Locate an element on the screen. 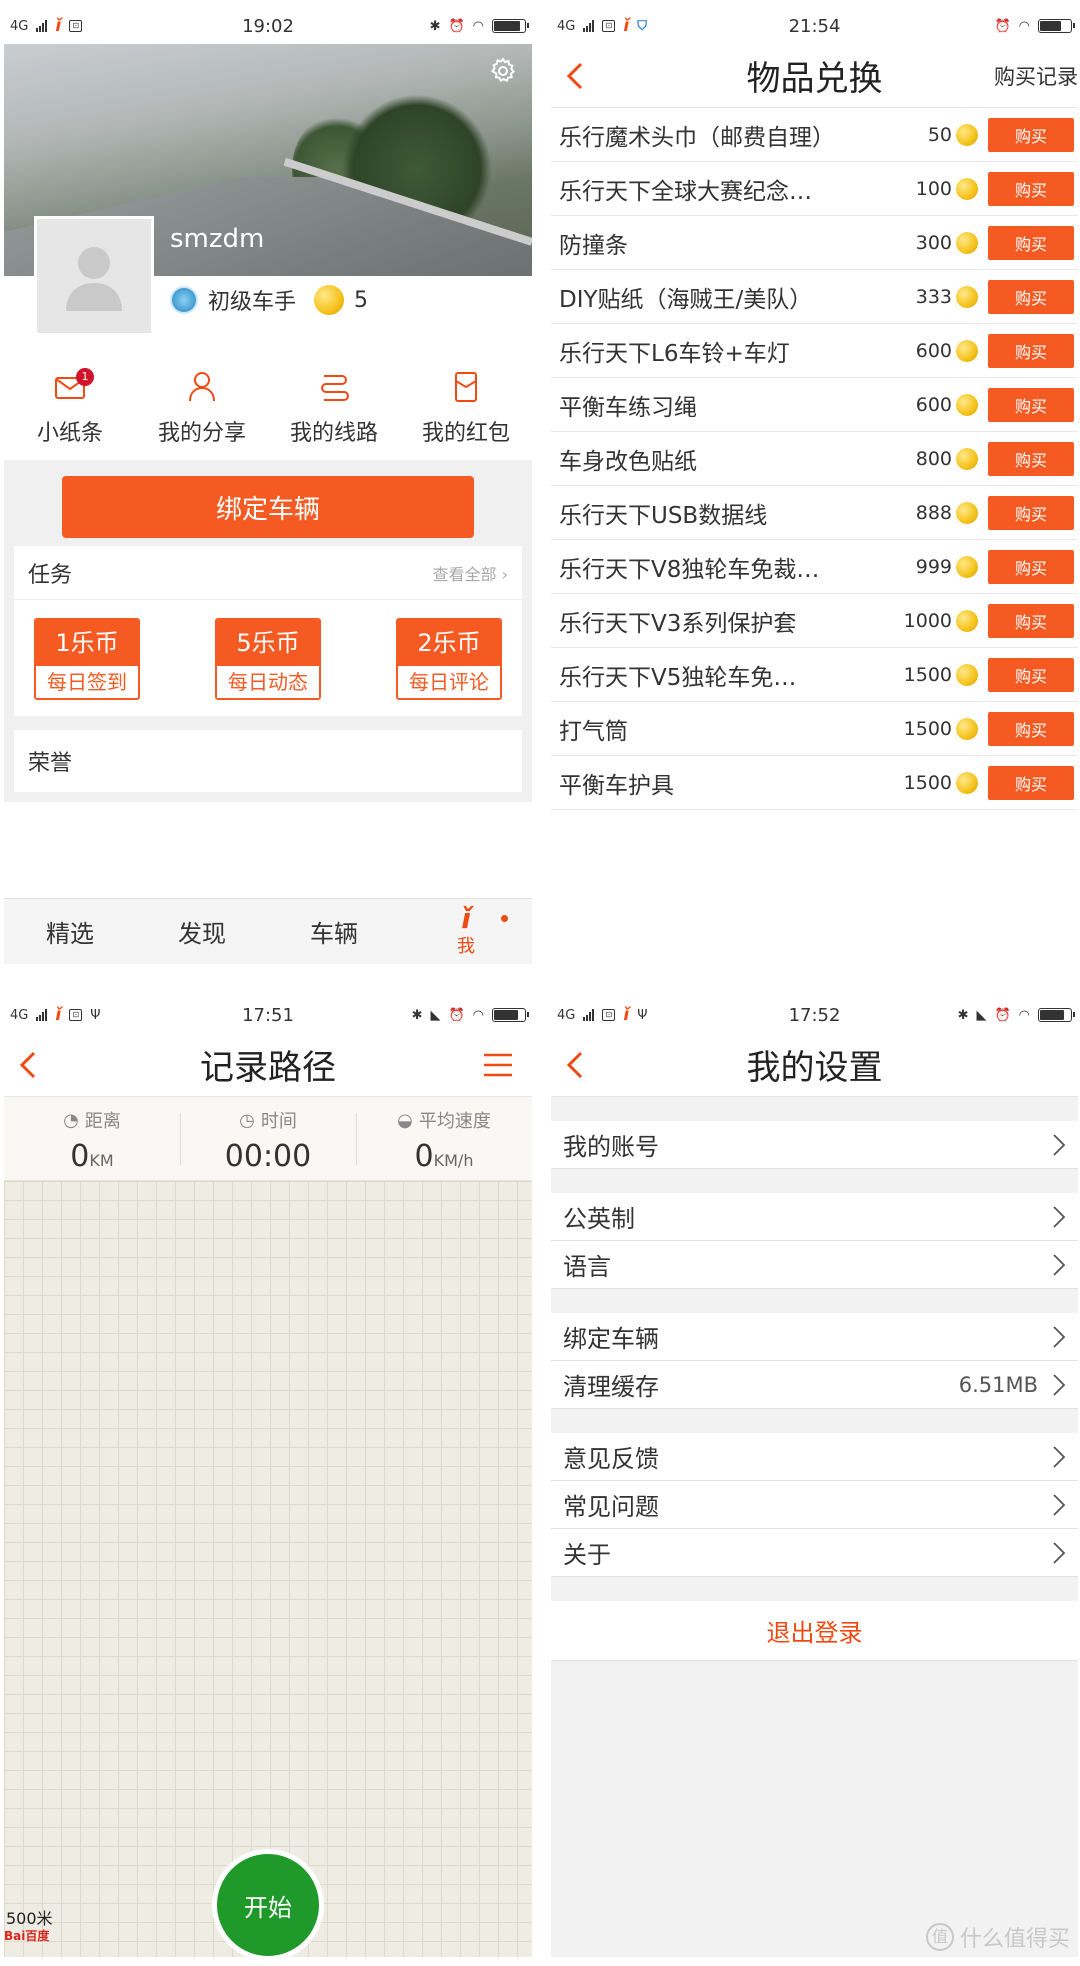 This screenshot has width=1080, height=1966. task-post: 5乐币 每日动态 is located at coordinates (268, 659).